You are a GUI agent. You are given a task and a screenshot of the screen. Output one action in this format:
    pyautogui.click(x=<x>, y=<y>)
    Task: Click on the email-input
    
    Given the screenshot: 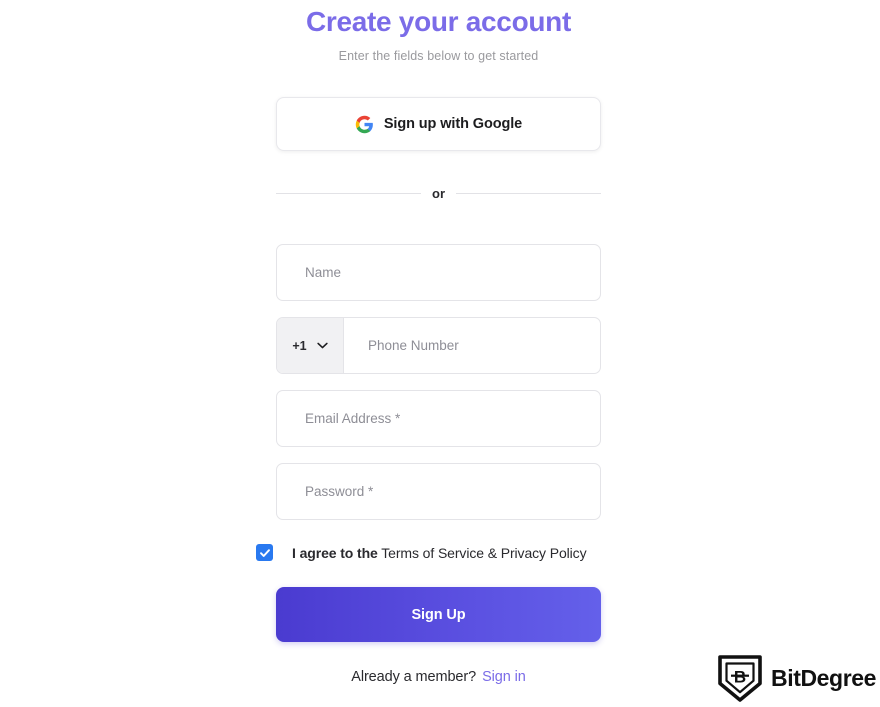 What is the action you would take?
    pyautogui.click(x=438, y=418)
    